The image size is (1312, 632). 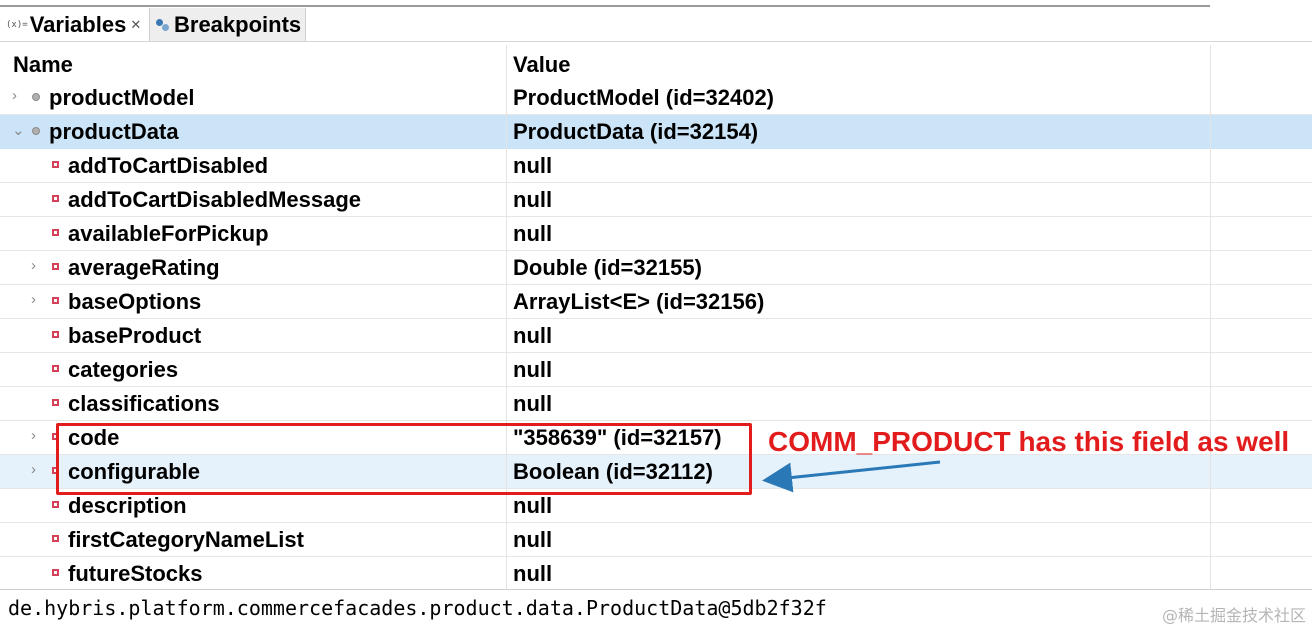 I want to click on annotation-callout: COMM_PRODUCT has this field as well, so click(x=1029, y=441).